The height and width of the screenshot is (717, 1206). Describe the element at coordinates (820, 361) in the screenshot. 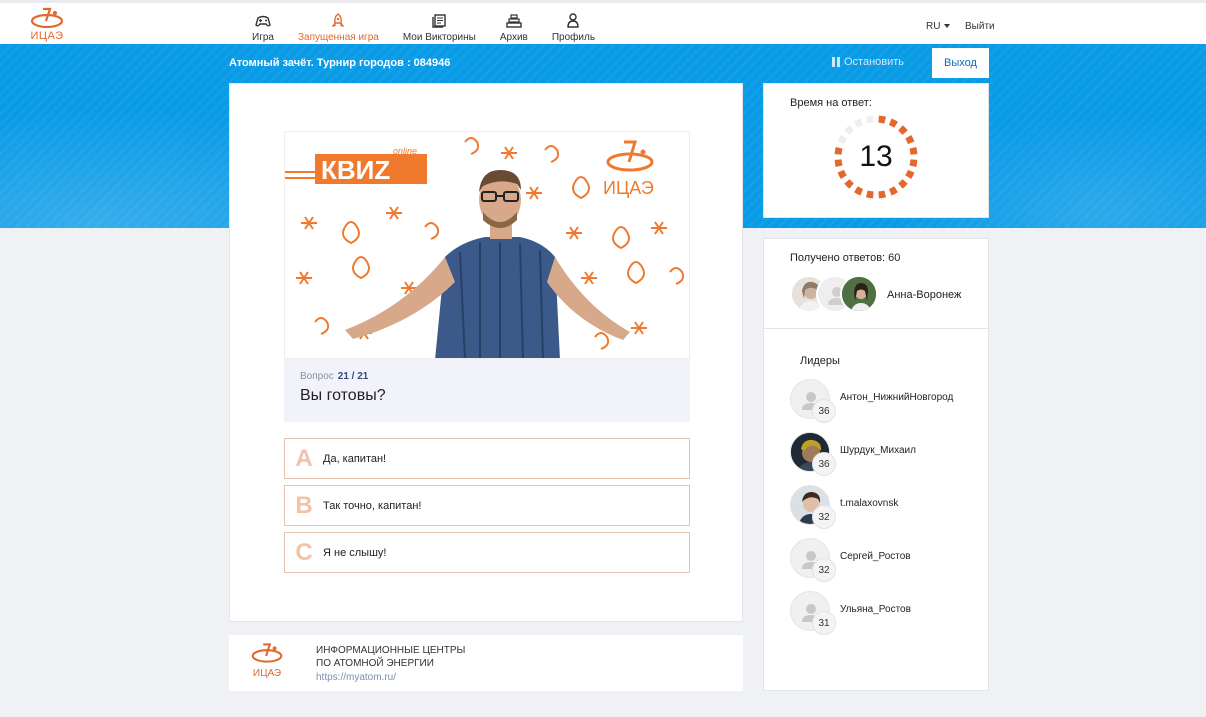

I see `leaders-title: Лидеры` at that location.